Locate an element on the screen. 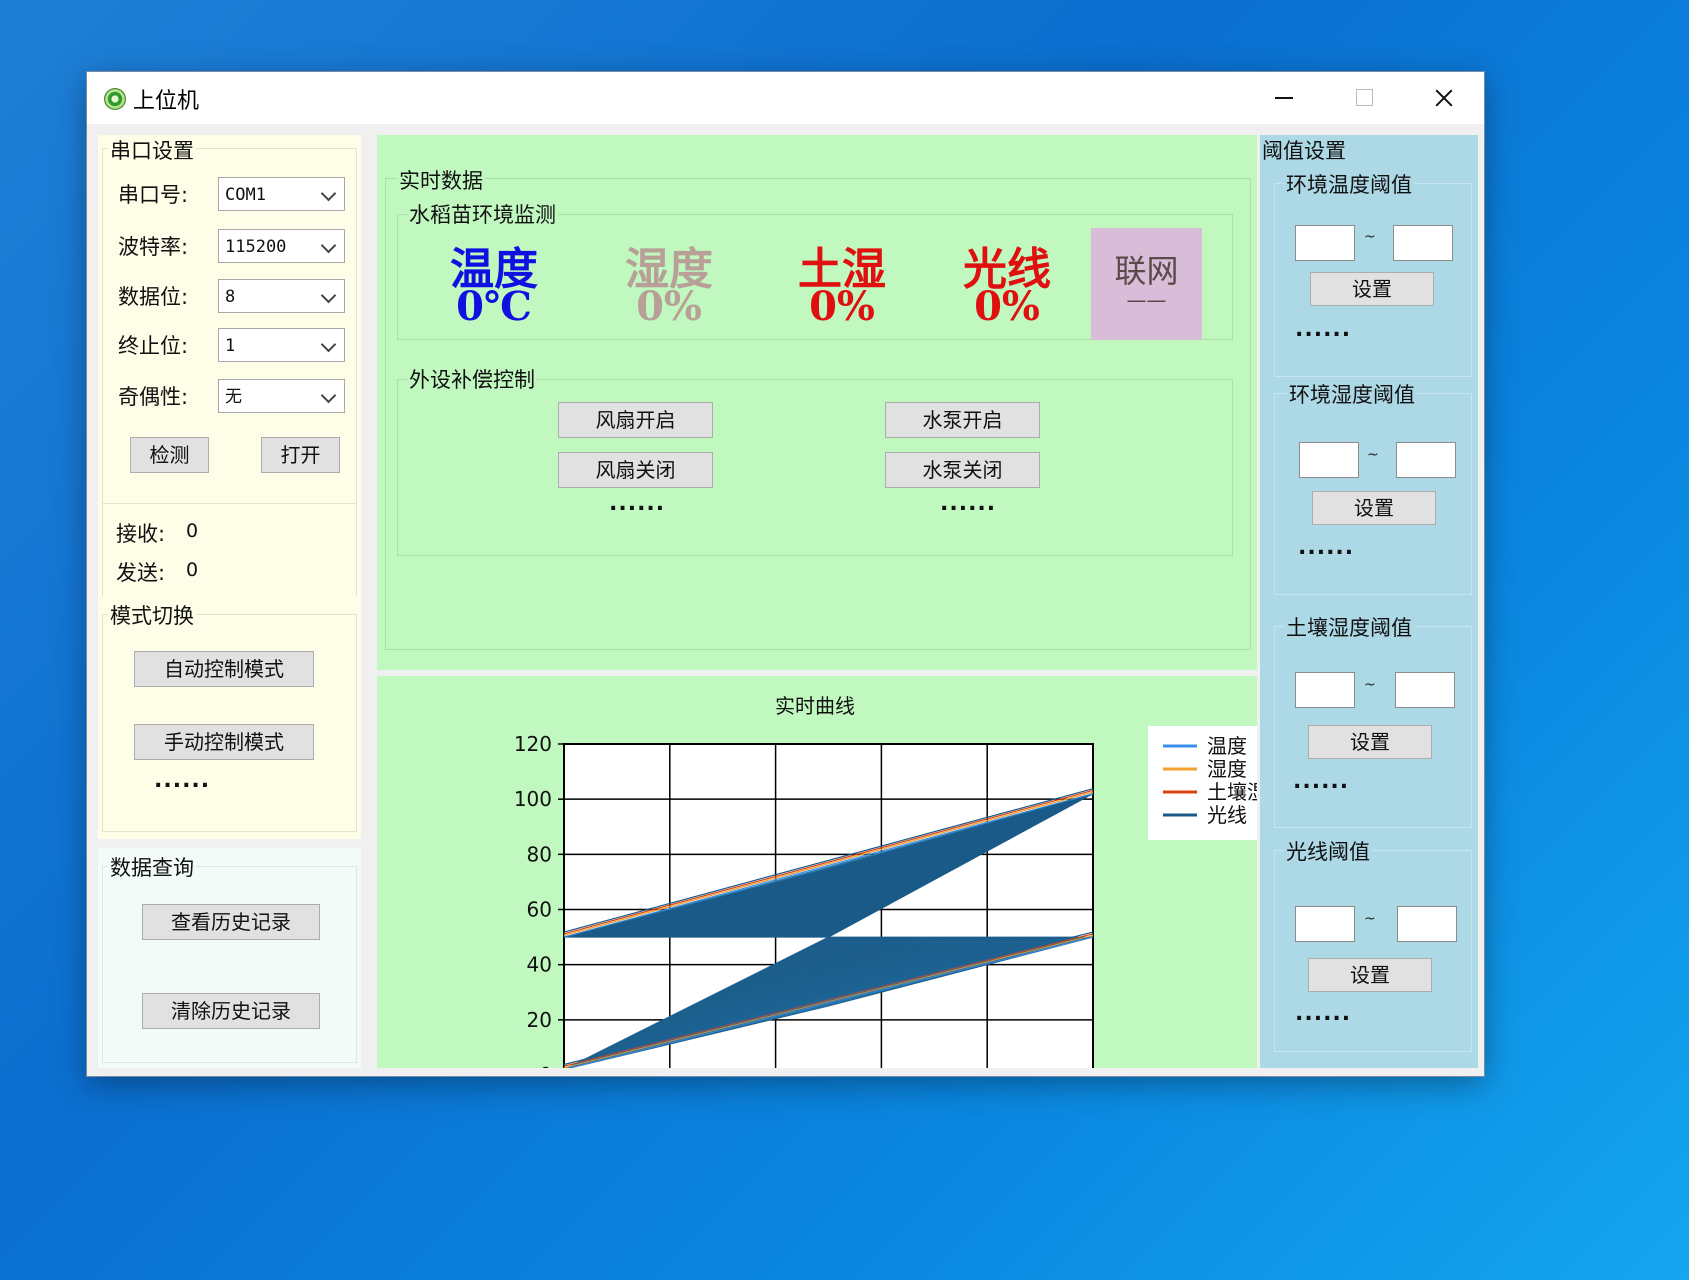 This screenshot has height=1280, width=1689. minimize-button is located at coordinates (1284, 98).